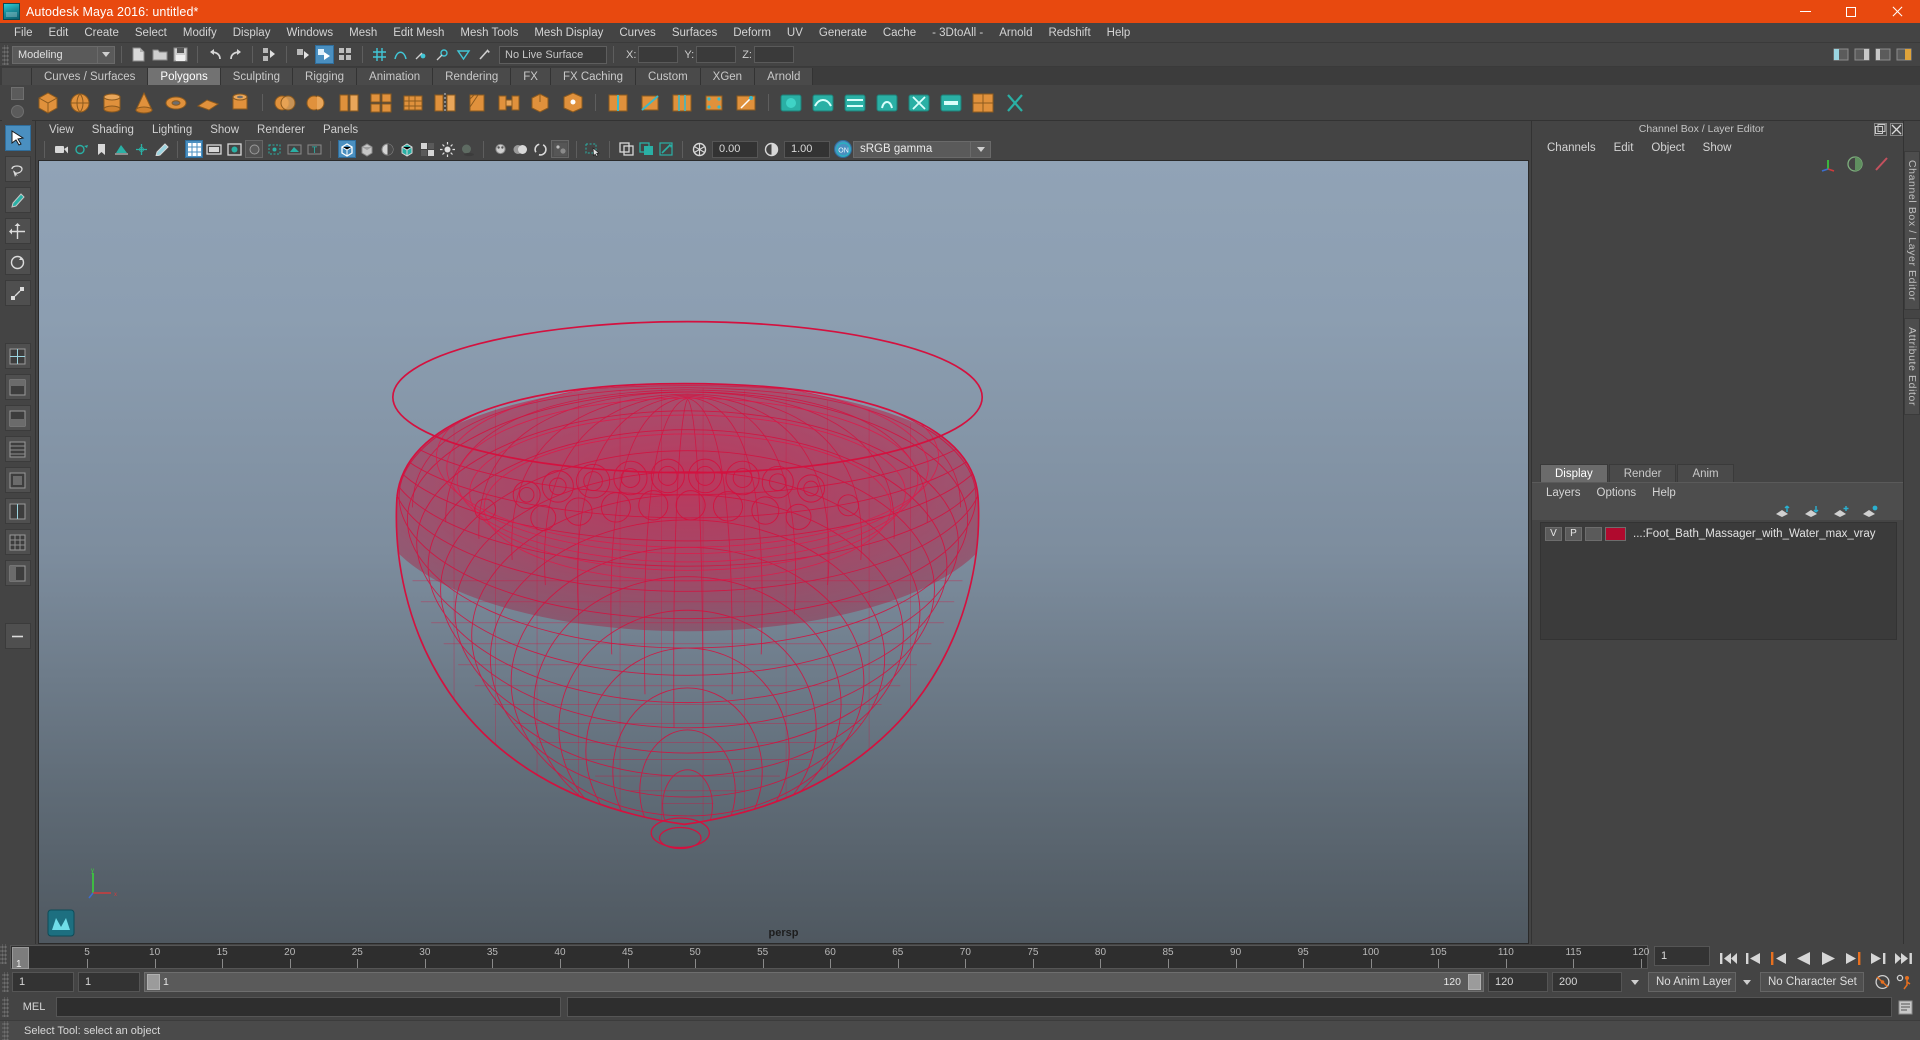  Describe the element at coordinates (1682, 956) in the screenshot. I see `current-frame-field: 1` at that location.